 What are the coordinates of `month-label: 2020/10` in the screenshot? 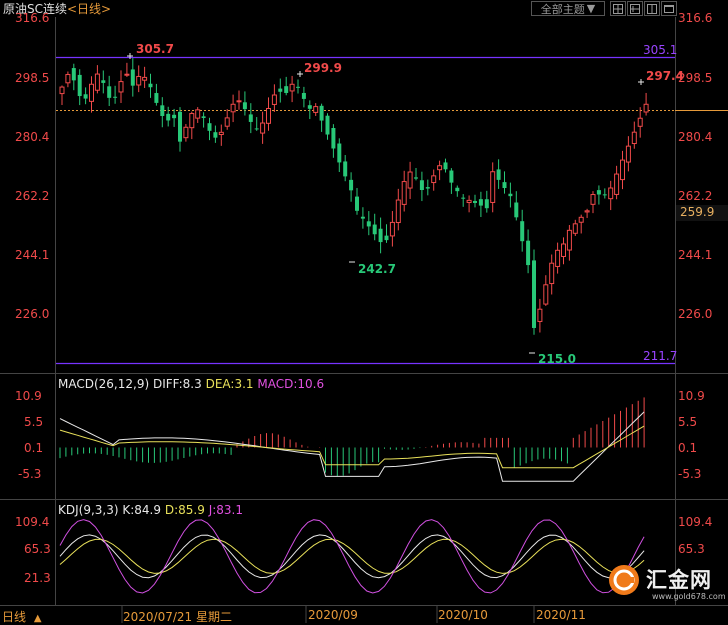 It's located at (463, 615).